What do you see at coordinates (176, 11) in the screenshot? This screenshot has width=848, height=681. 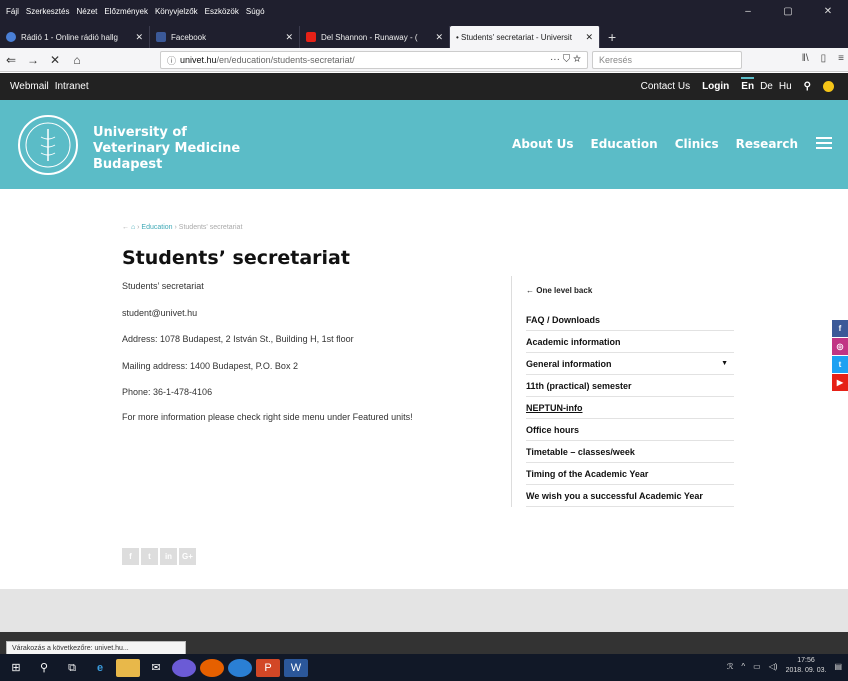 I see `menu-bookmarks: Könyvjelzők` at bounding box center [176, 11].